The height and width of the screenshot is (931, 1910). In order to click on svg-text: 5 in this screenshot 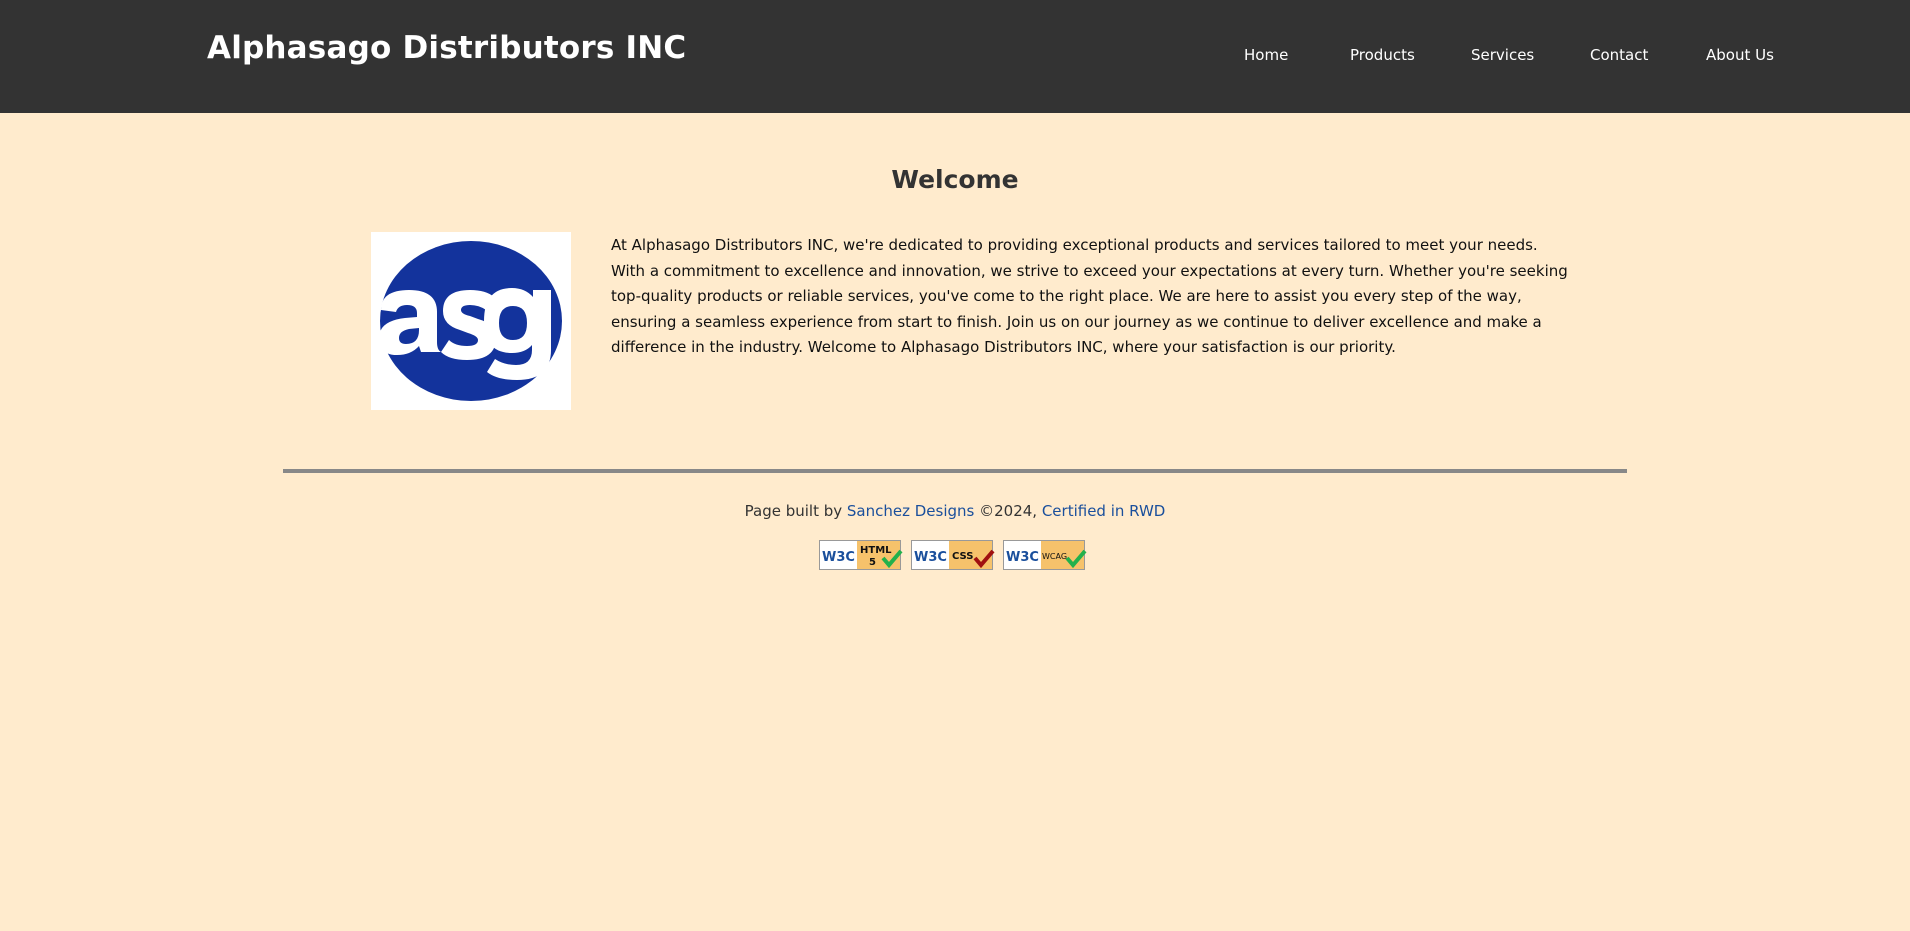, I will do `click(872, 562)`.